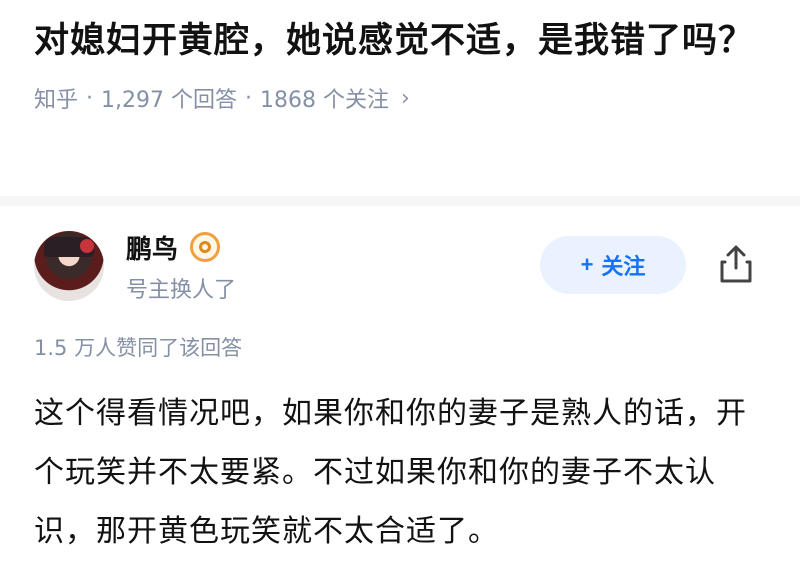 The height and width of the screenshot is (572, 800). I want to click on section-divider, so click(400, 201).